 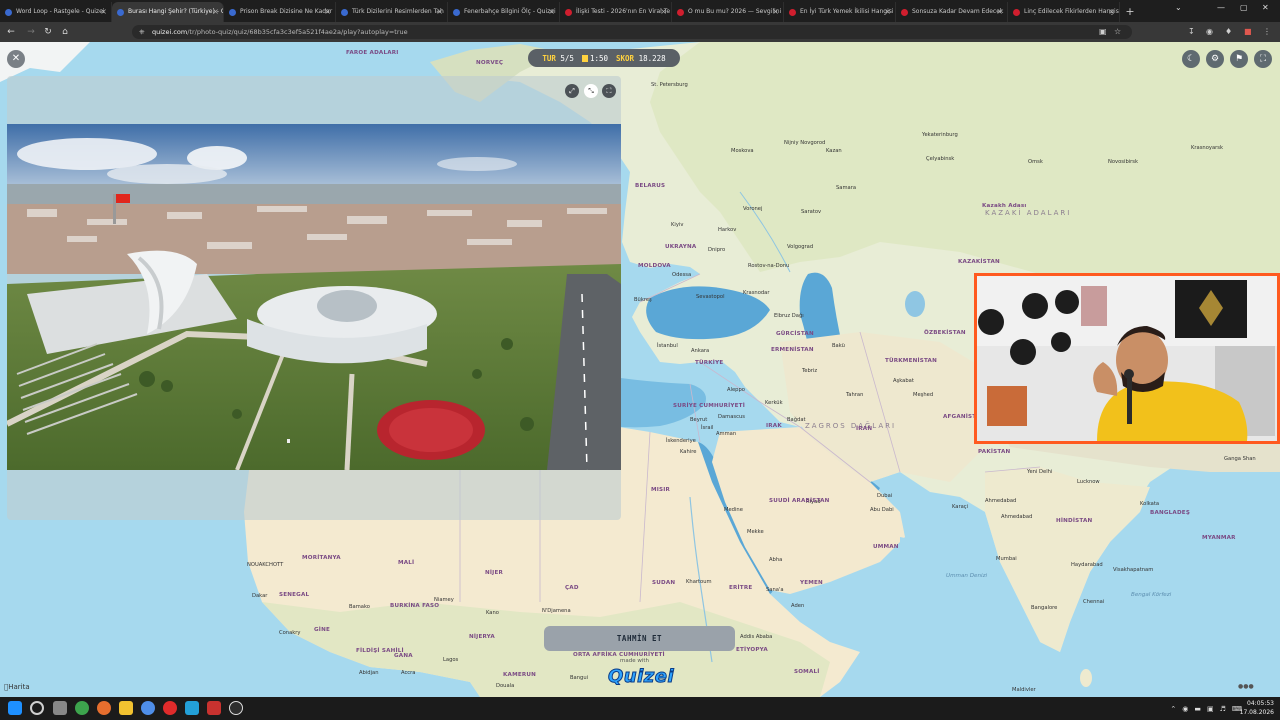 What do you see at coordinates (56, 12) in the screenshot?
I see `browser-tab: Word Loop - Rastgele - Quizei ×` at bounding box center [56, 12].